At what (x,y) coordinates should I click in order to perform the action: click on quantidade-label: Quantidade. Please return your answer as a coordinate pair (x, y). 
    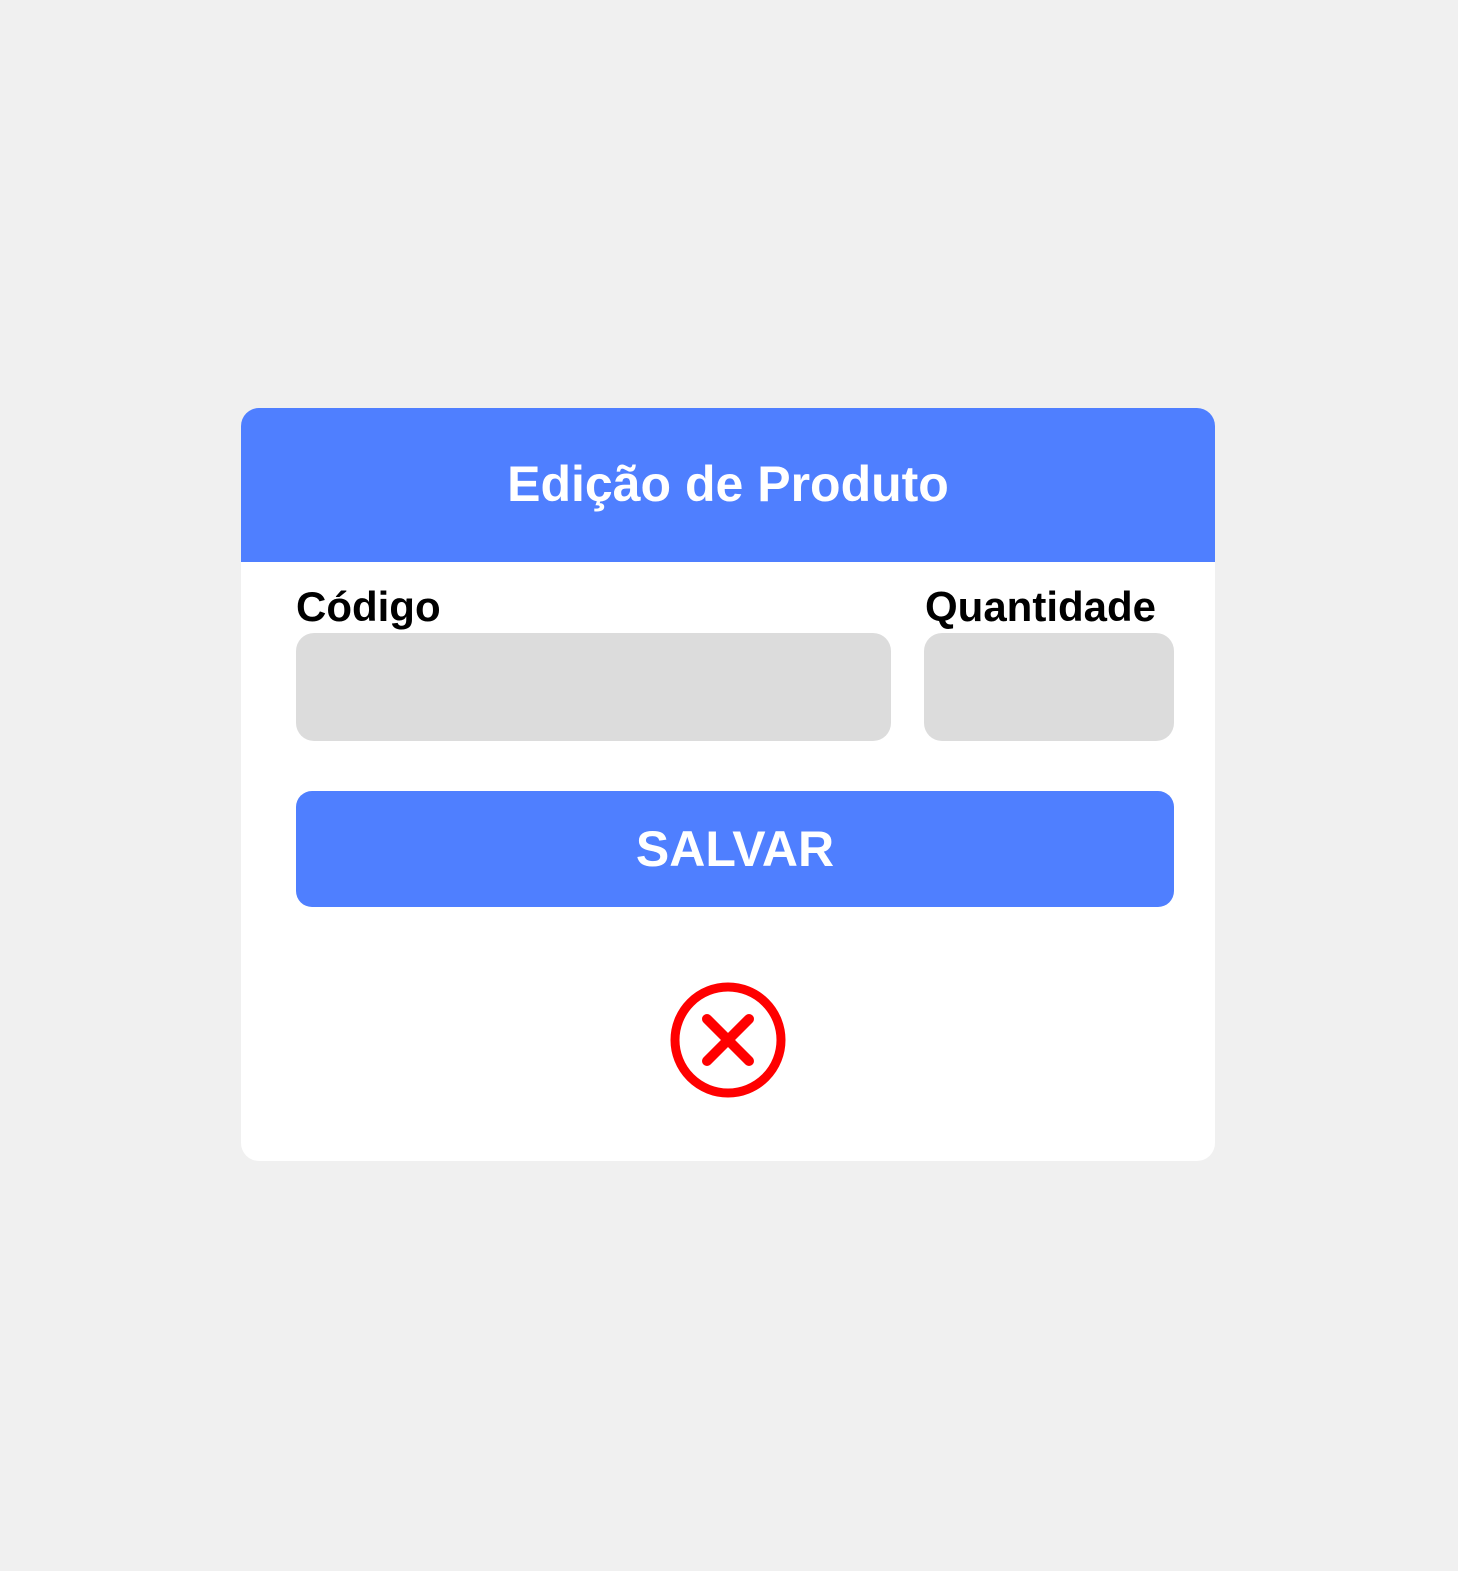
    Looking at the image, I should click on (1041, 606).